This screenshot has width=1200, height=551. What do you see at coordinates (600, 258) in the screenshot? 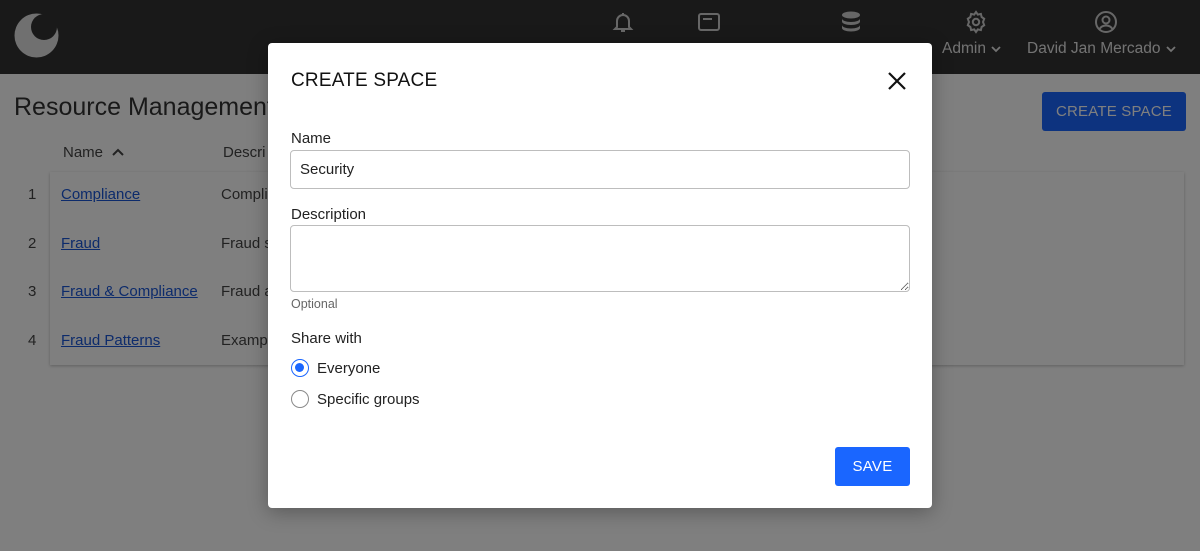
I see `description-input` at bounding box center [600, 258].